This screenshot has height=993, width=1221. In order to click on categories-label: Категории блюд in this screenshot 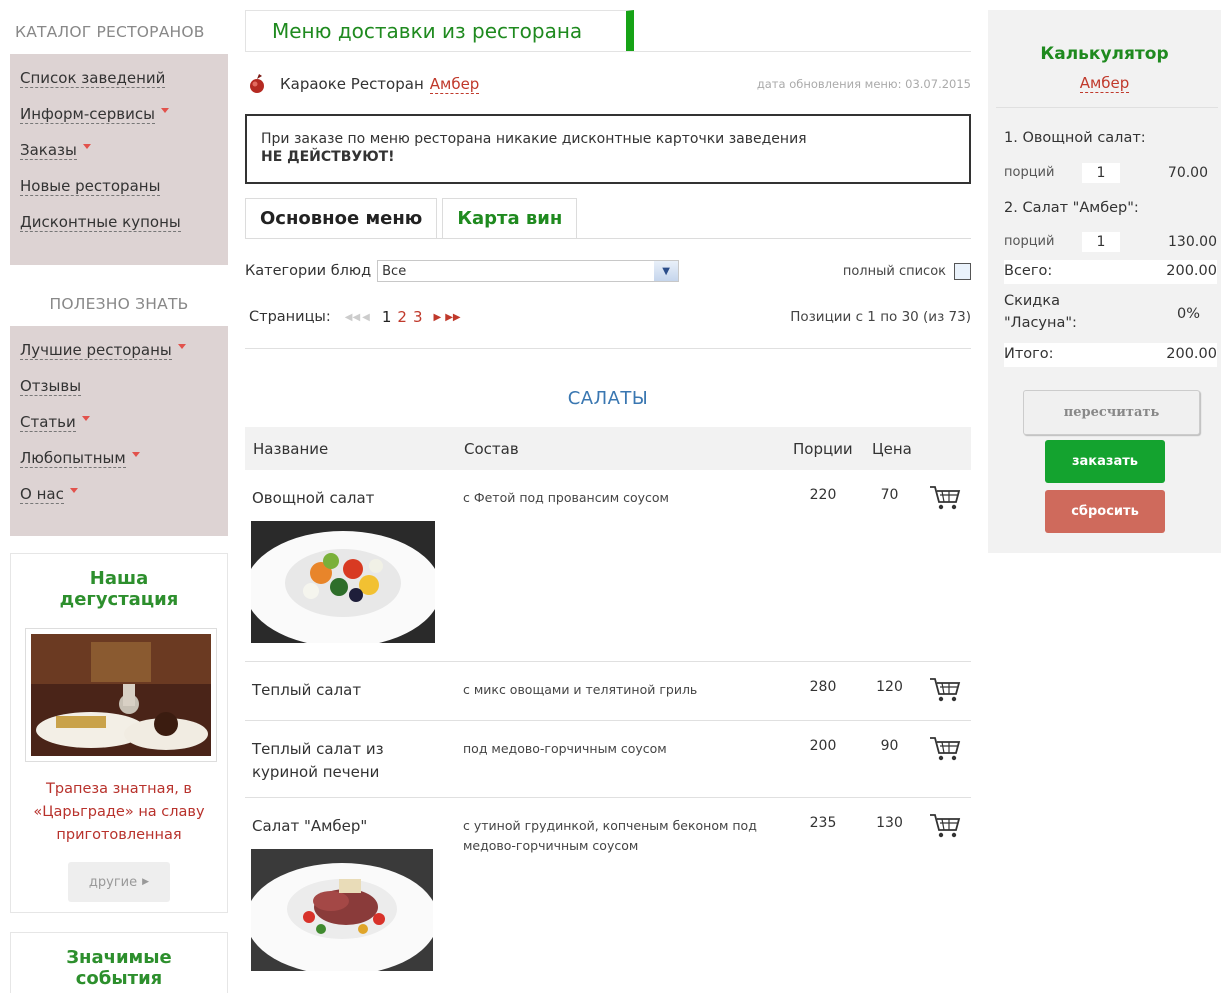, I will do `click(308, 271)`.